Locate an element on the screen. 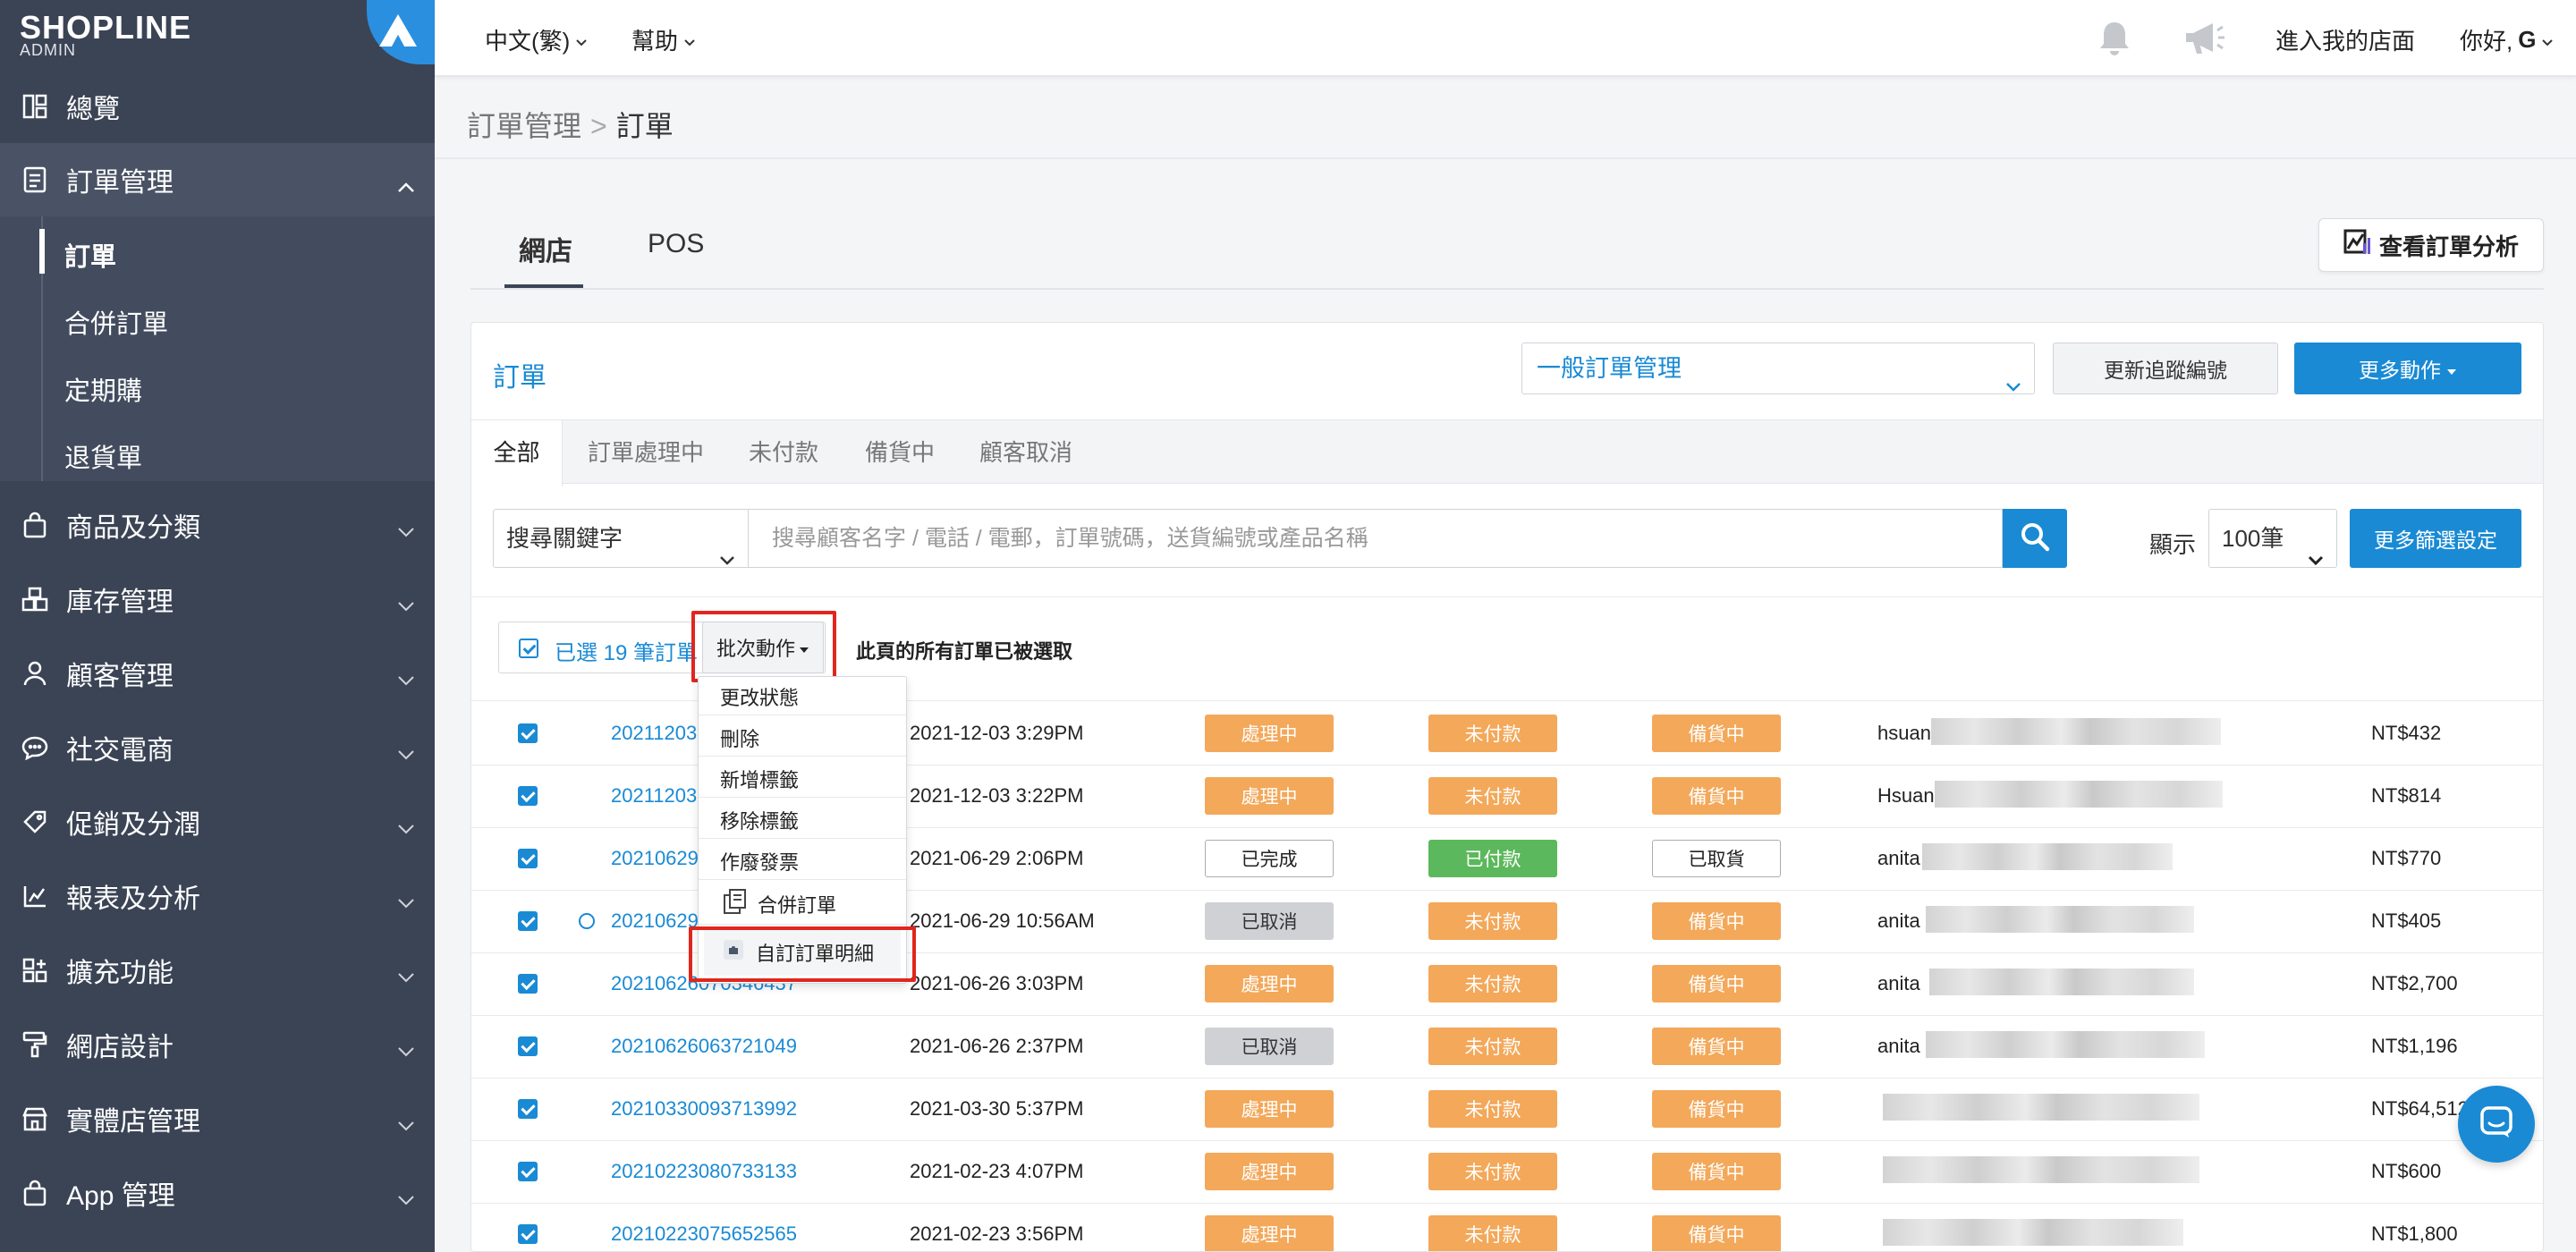 This screenshot has width=2576, height=1252. view-order-analysis-button: 查看訂單分析 is located at coordinates (2431, 245).